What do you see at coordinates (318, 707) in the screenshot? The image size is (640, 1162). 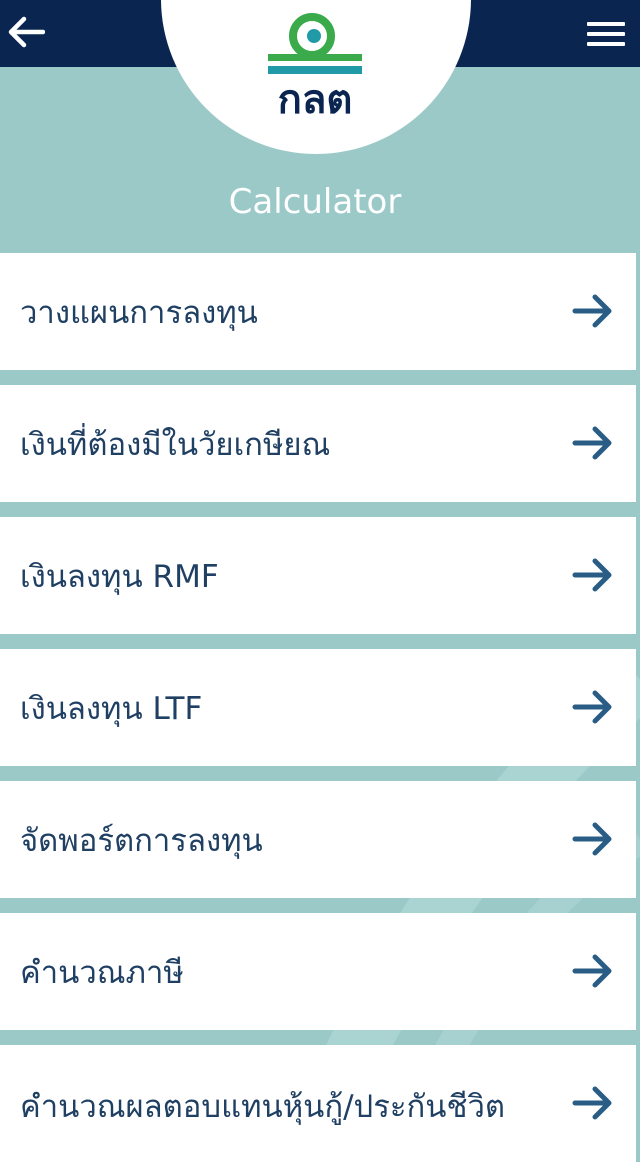 I see `menu-item-ltf: เงินลงทุน LTF` at bounding box center [318, 707].